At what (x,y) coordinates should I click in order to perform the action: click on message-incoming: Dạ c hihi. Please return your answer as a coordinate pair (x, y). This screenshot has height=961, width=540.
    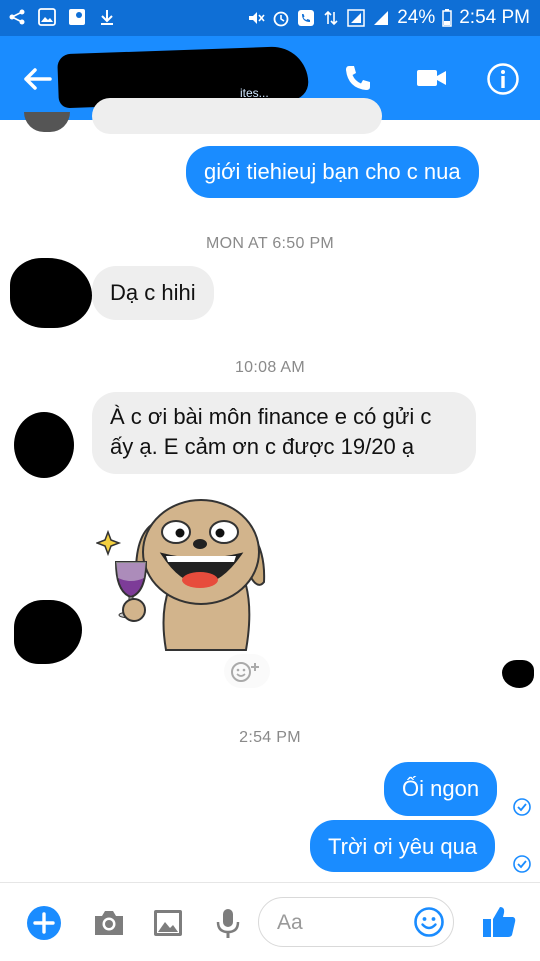
    Looking at the image, I should click on (153, 293).